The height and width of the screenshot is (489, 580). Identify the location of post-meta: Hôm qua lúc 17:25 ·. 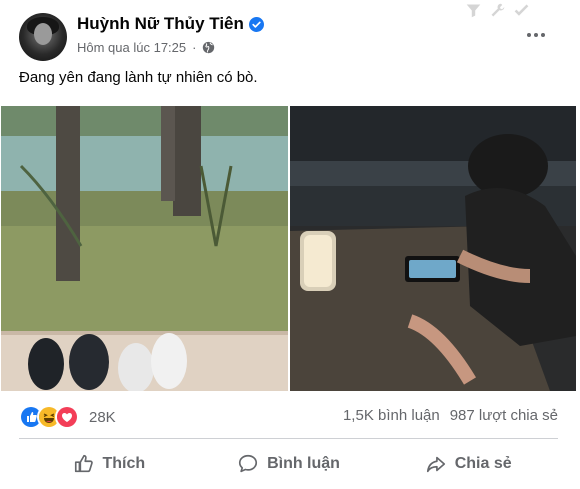
(146, 47).